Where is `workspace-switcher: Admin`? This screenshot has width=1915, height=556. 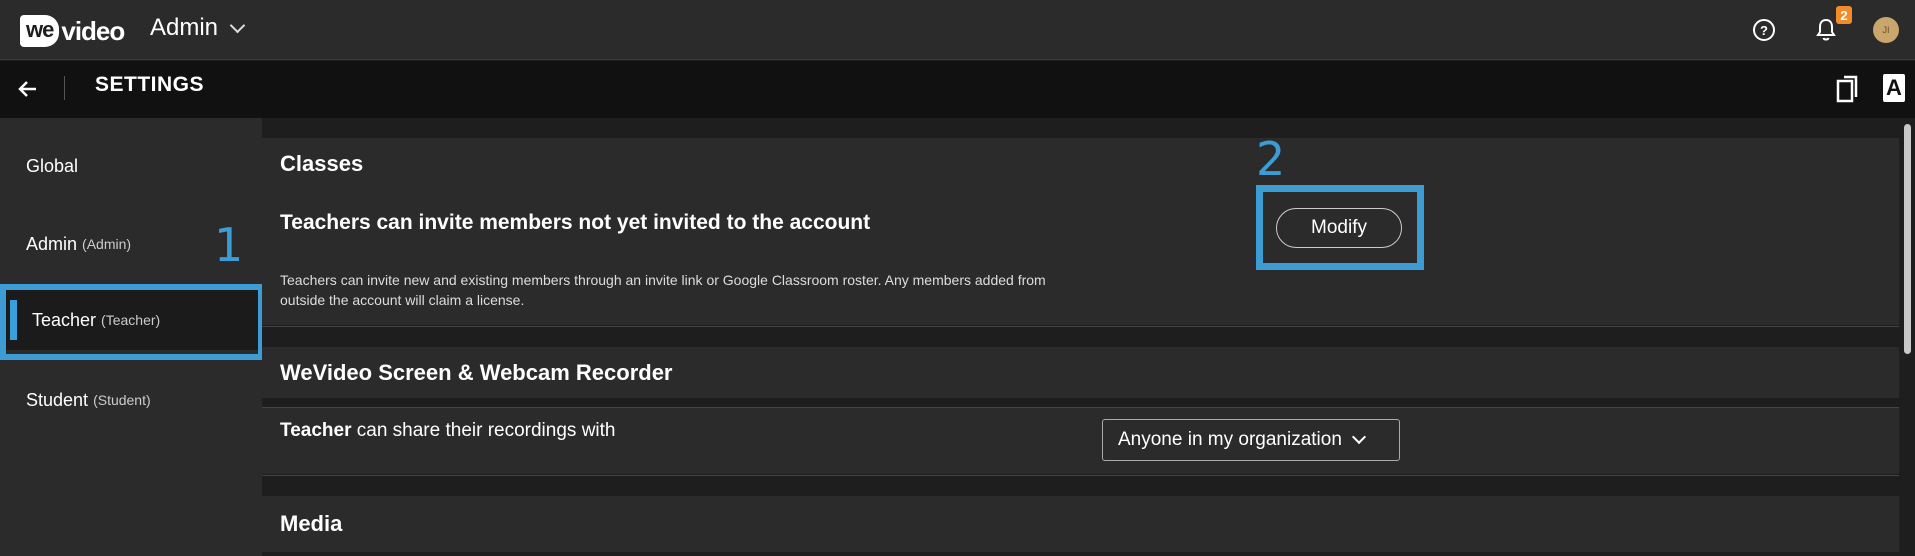
workspace-switcher: Admin is located at coordinates (198, 28).